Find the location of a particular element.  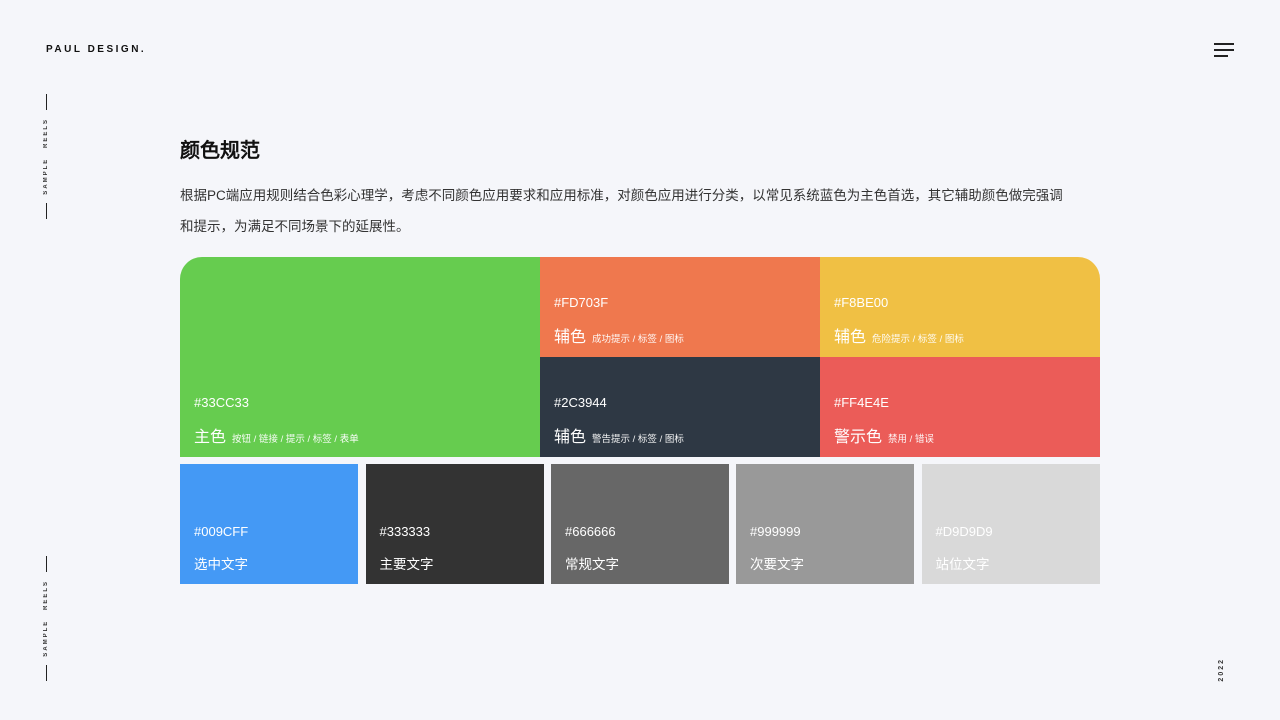

color-hex: #009CFF is located at coordinates (221, 531).